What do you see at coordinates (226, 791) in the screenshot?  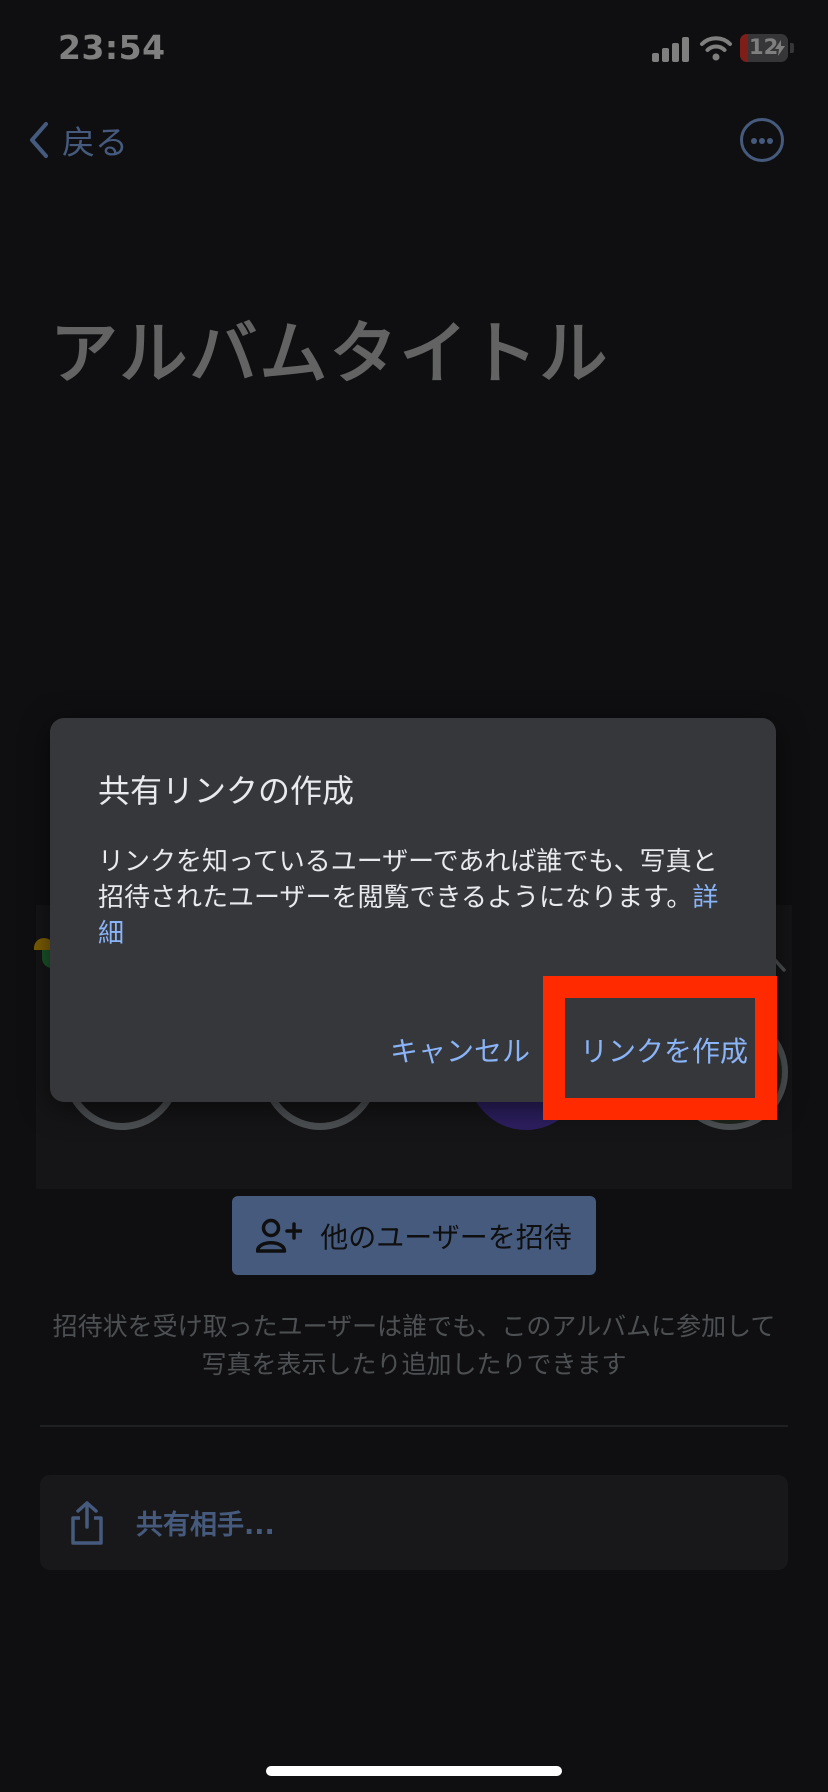 I see `dialog-title: 共有リンクの作成` at bounding box center [226, 791].